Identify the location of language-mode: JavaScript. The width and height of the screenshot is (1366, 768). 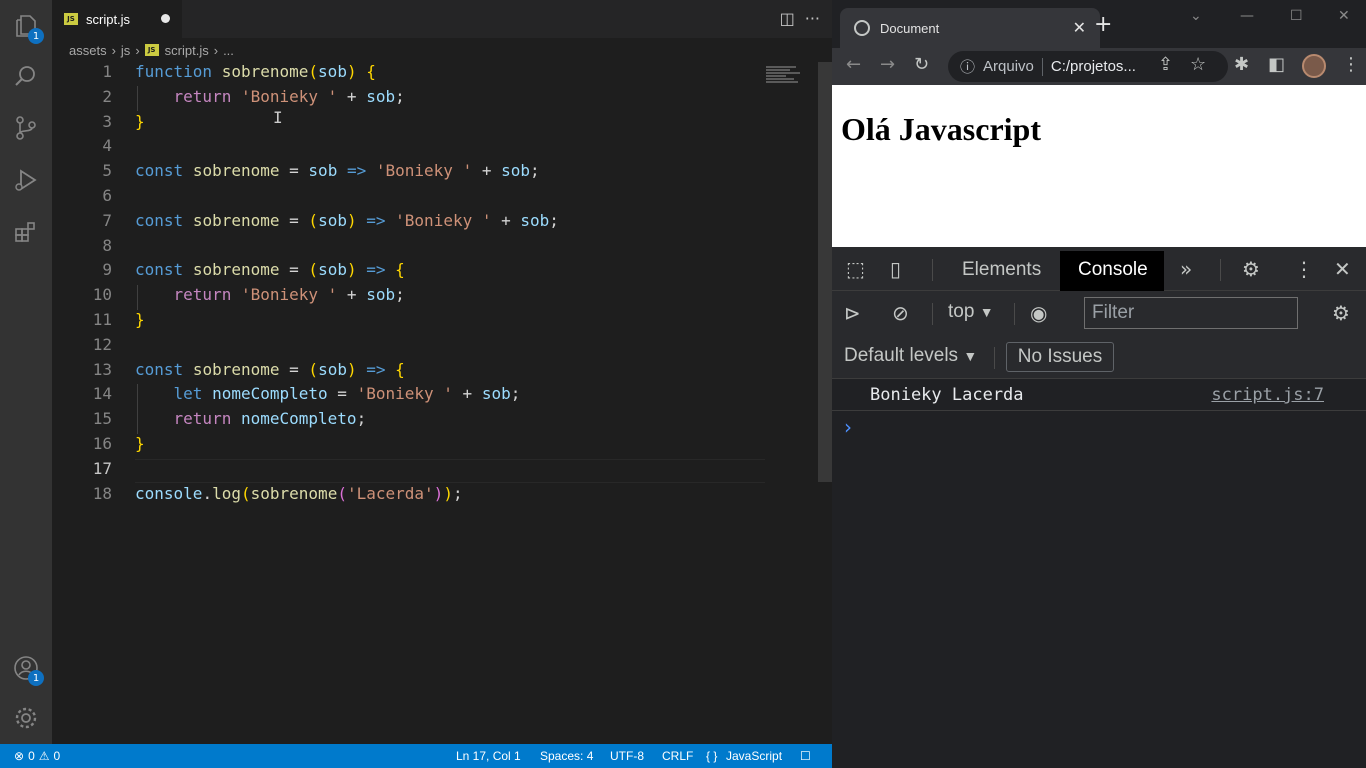
(754, 756).